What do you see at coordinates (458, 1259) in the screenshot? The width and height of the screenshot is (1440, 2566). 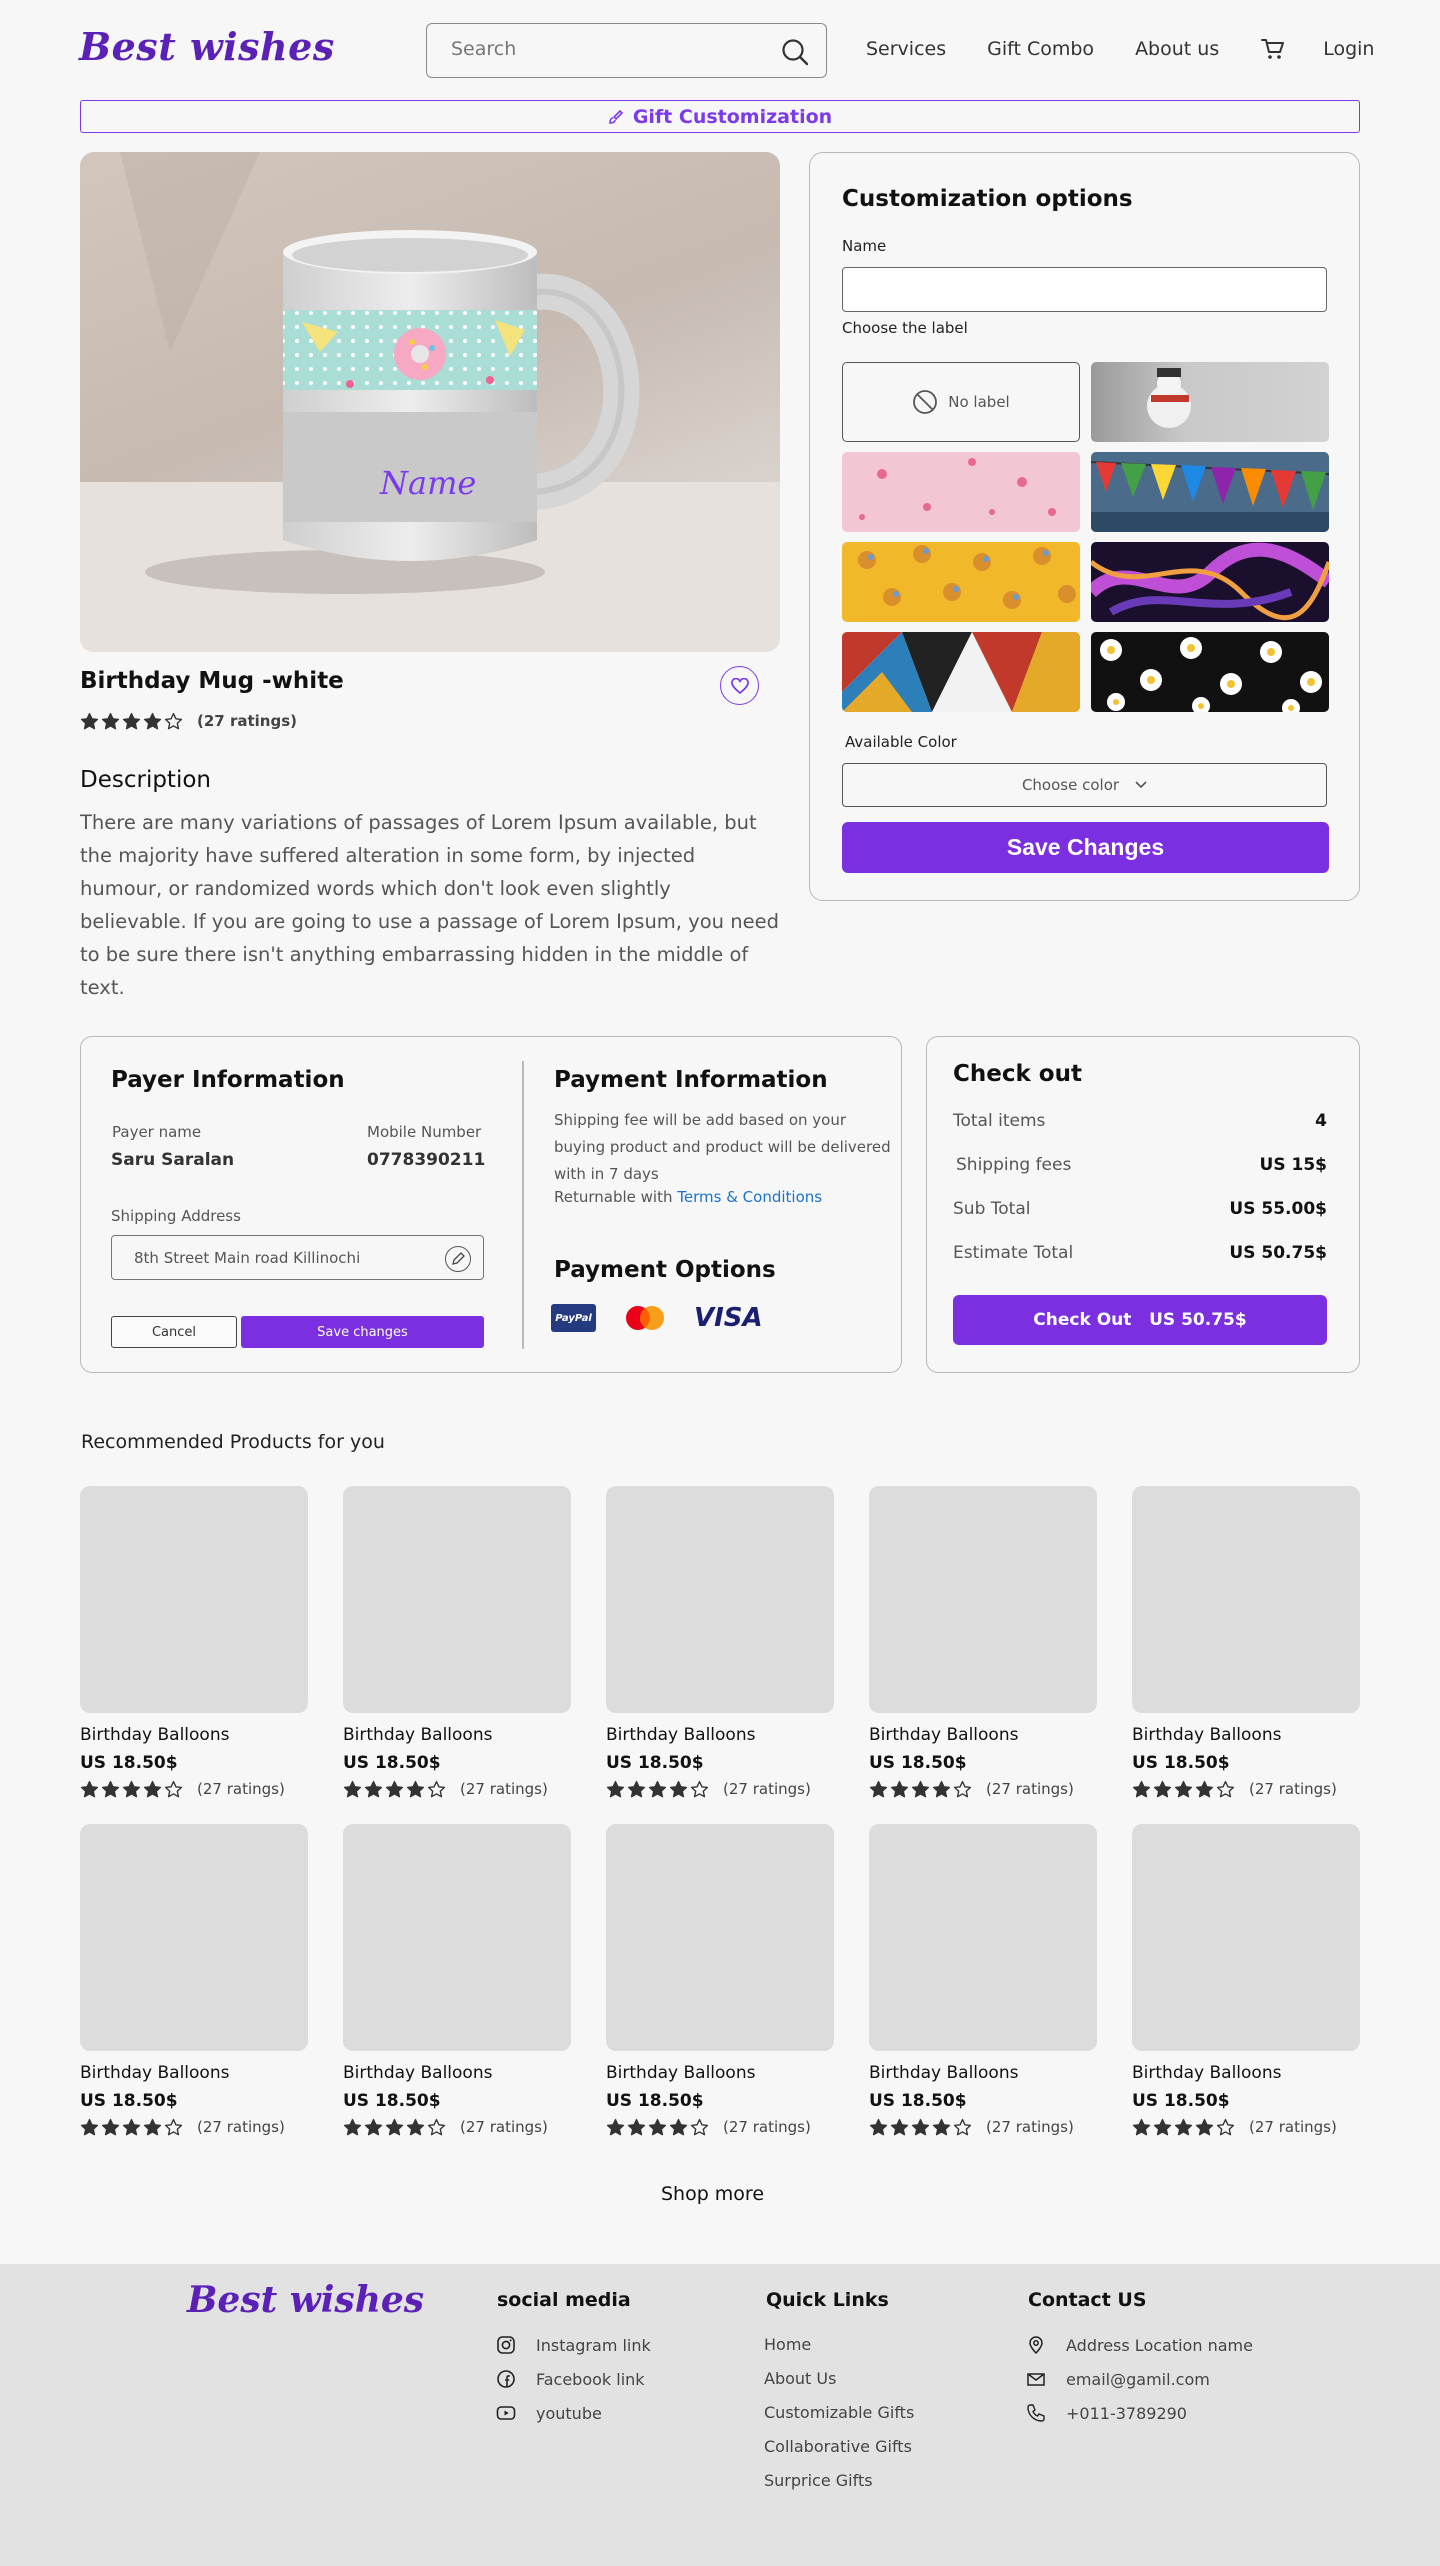 I see `edit-address-button` at bounding box center [458, 1259].